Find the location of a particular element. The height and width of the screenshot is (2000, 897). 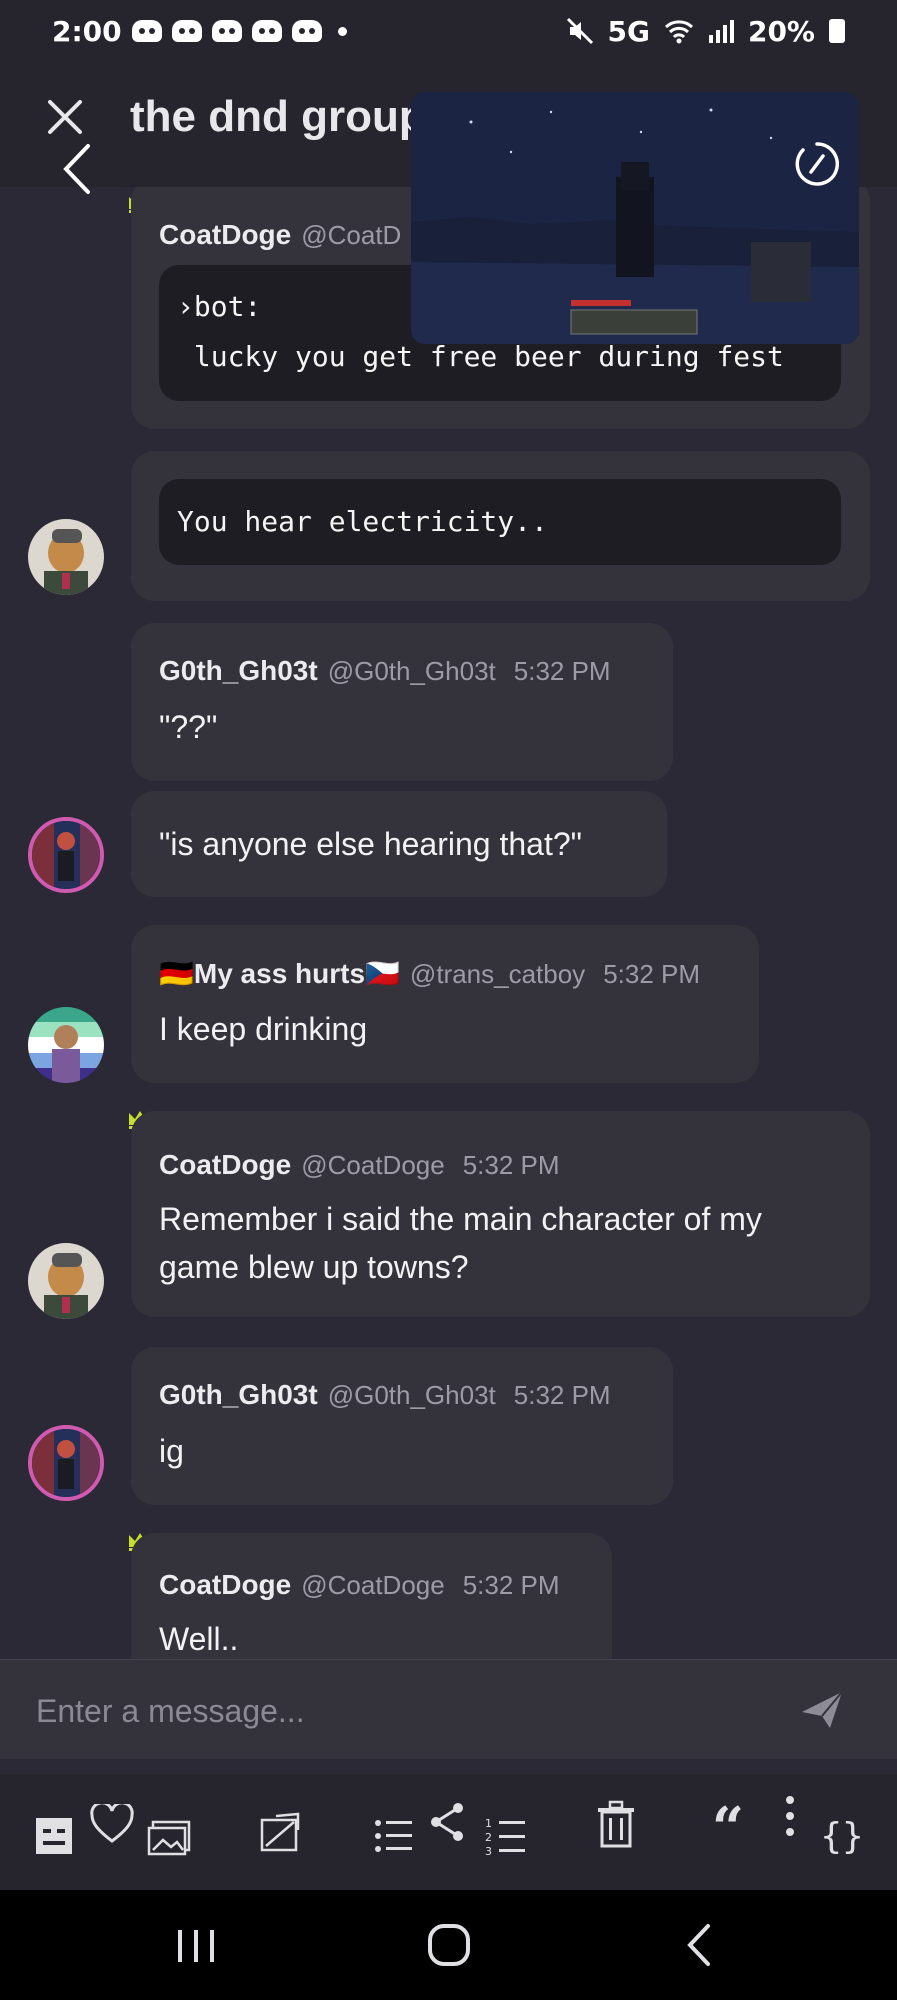

message-text-line: game blew up towns? is located at coordinates (314, 1267).